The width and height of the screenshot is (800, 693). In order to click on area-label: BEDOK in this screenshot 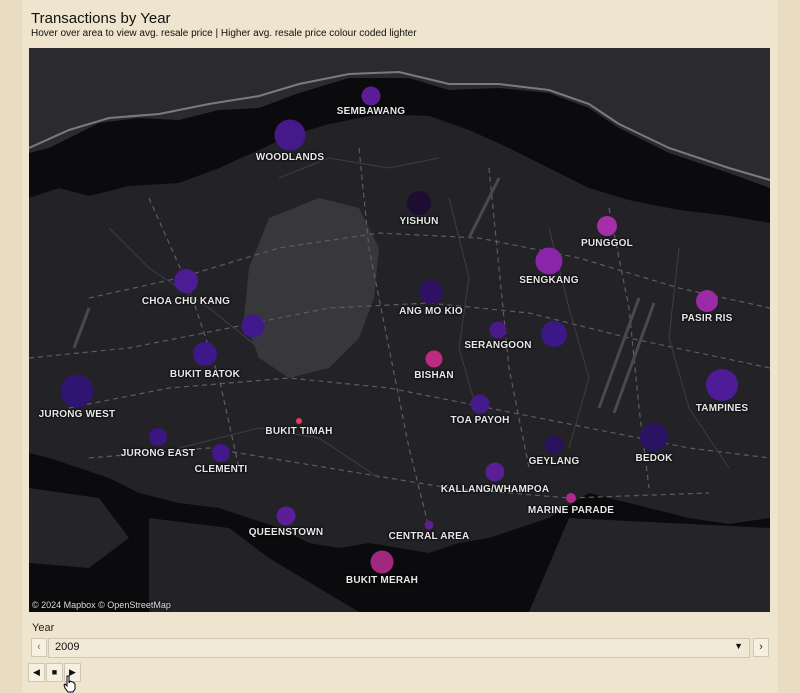, I will do `click(654, 458)`.